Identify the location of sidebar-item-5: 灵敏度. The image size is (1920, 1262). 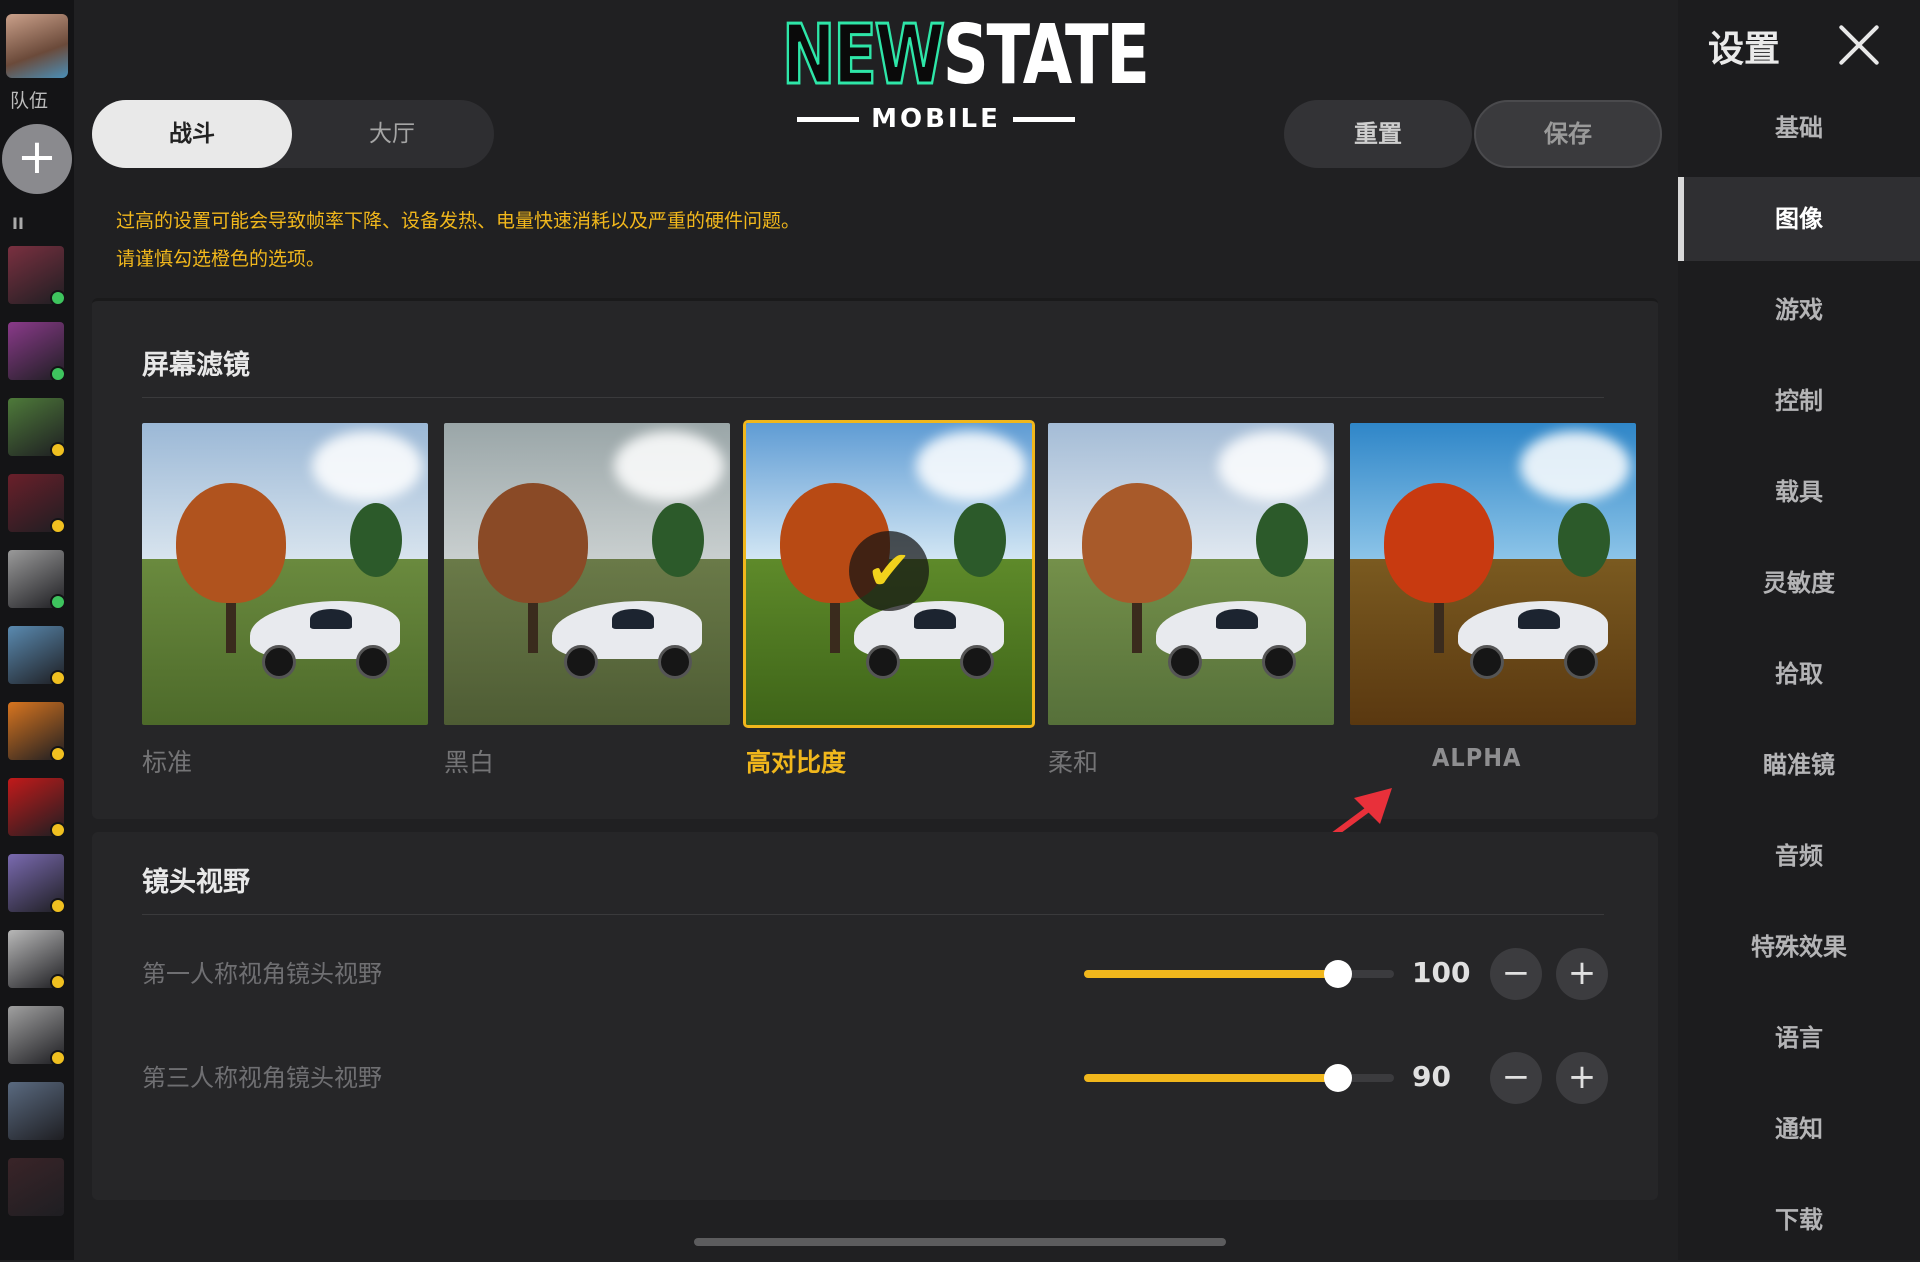
(1799, 583).